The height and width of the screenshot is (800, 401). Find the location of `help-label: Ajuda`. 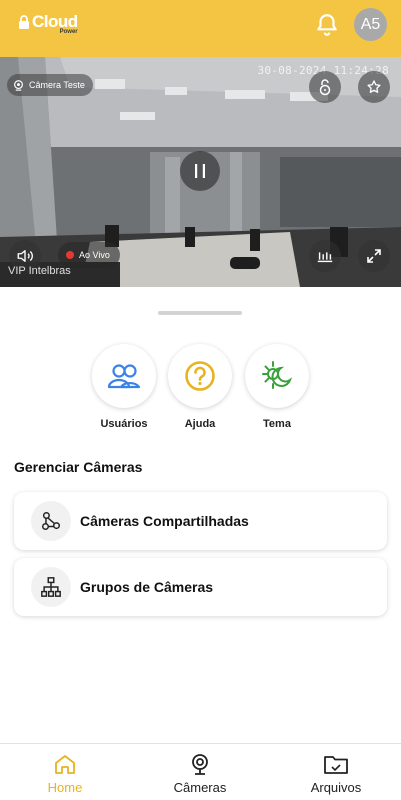

help-label: Ajuda is located at coordinates (200, 424).